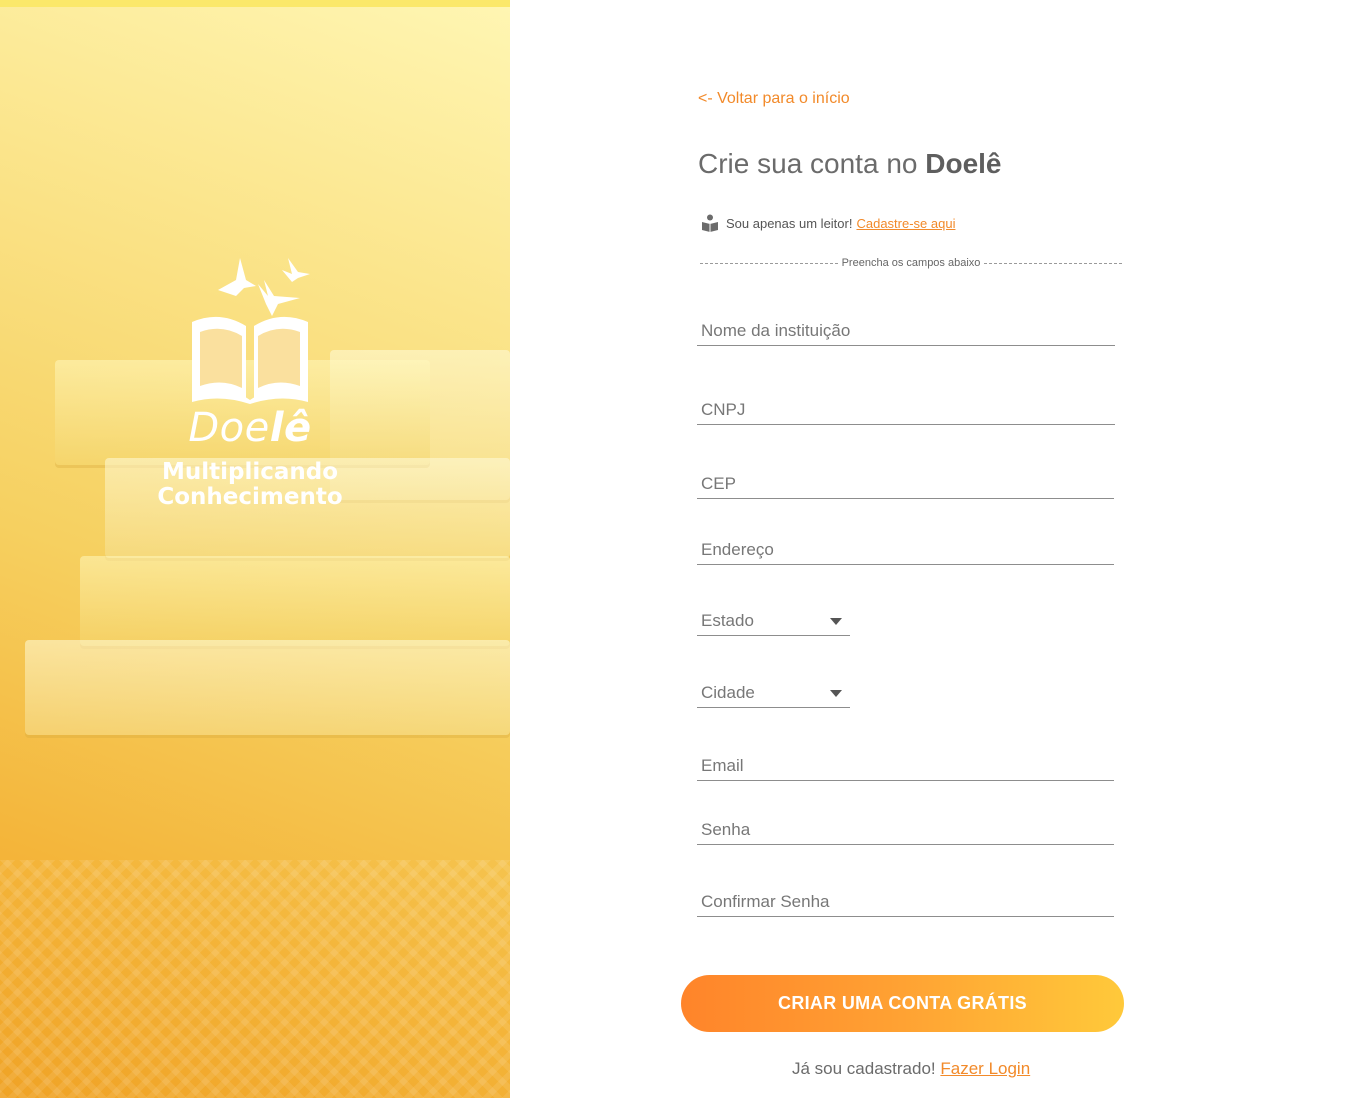 This screenshot has width=1366, height=1102. I want to click on institution-name-label: Nome da instituição, so click(776, 330).